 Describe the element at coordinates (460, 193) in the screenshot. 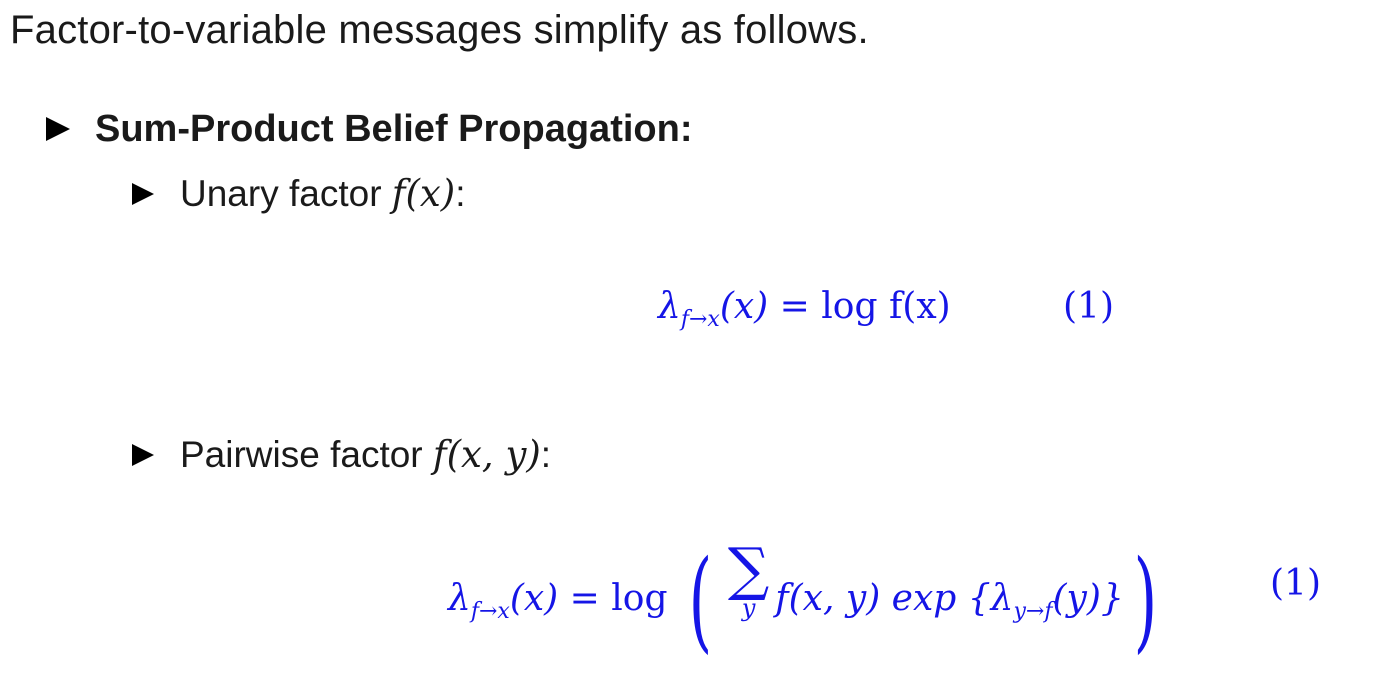

I see `unary-suffix: :` at that location.